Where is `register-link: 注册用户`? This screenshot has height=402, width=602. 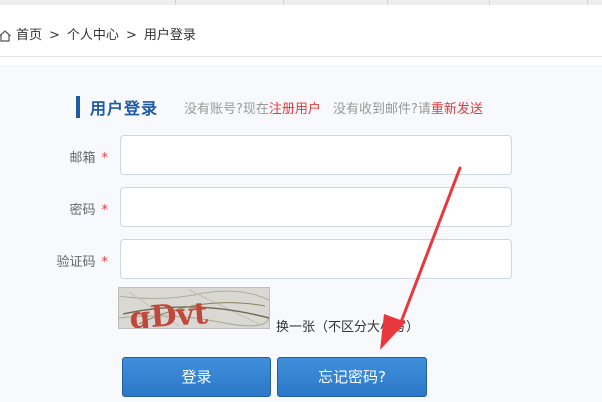
register-link: 注册用户 is located at coordinates (295, 109).